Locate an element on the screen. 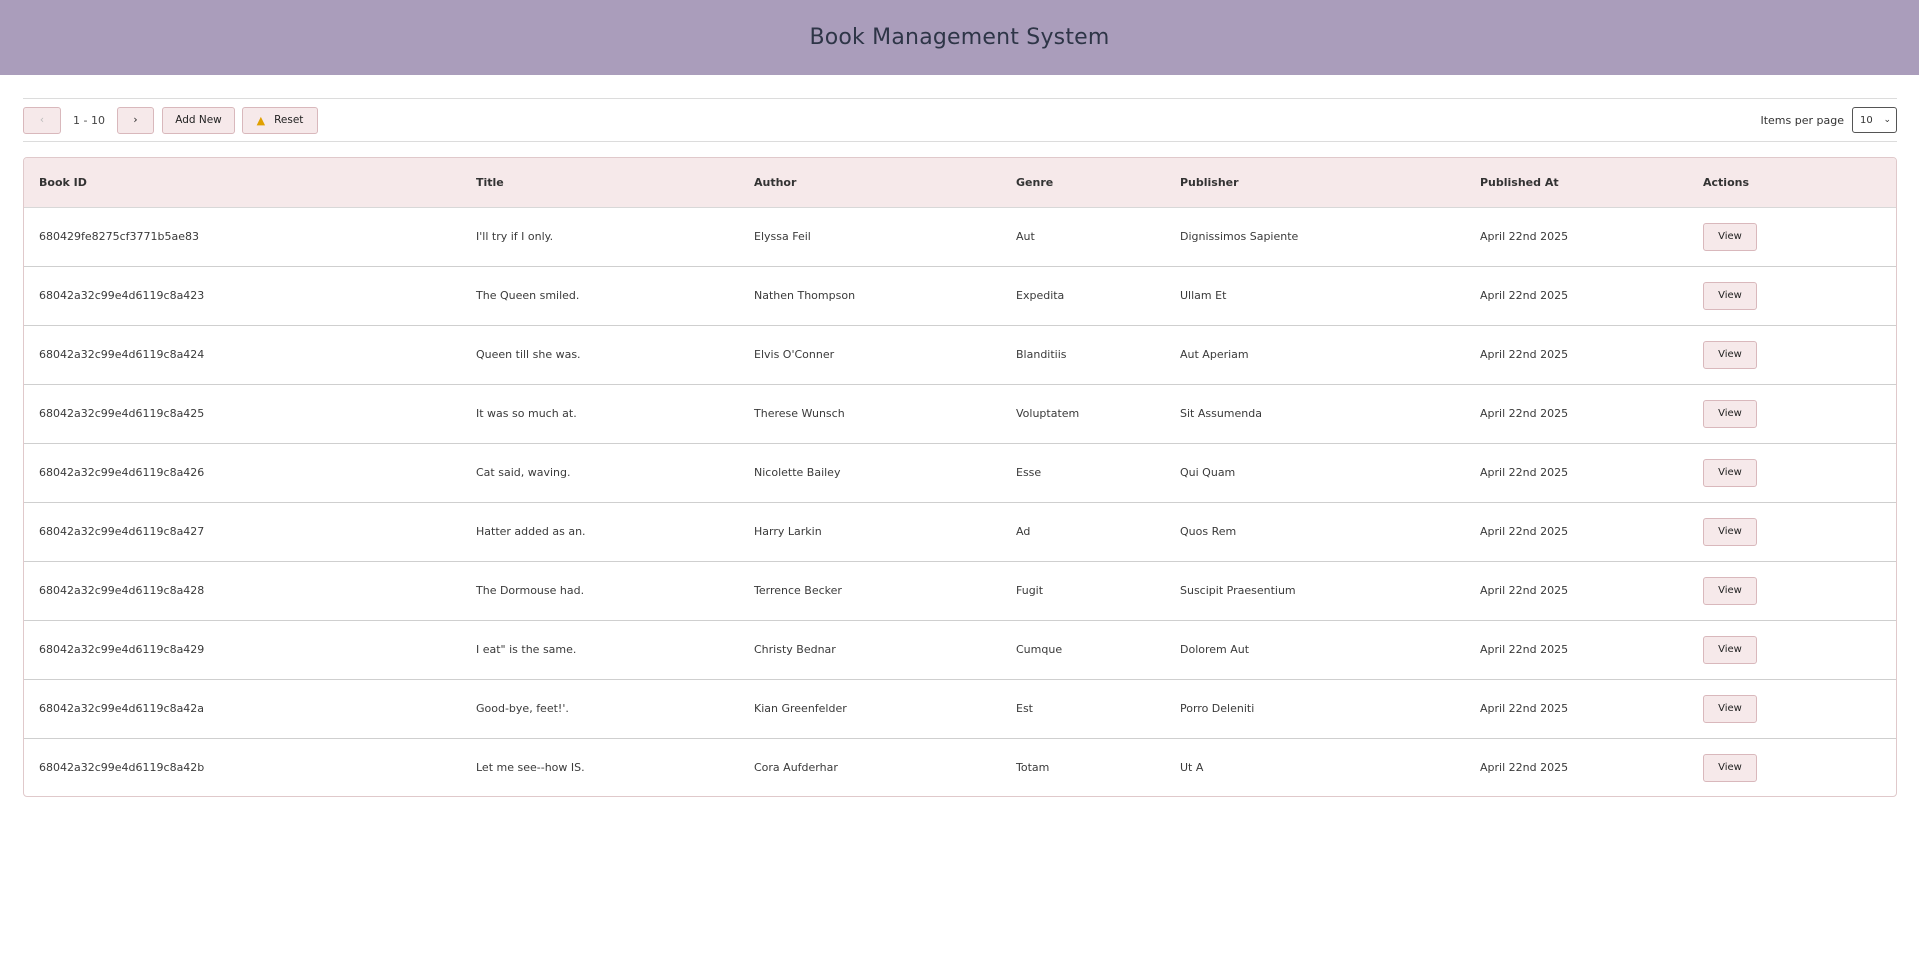 This screenshot has height=980, width=1919. page-title: Book Management System is located at coordinates (959, 37).